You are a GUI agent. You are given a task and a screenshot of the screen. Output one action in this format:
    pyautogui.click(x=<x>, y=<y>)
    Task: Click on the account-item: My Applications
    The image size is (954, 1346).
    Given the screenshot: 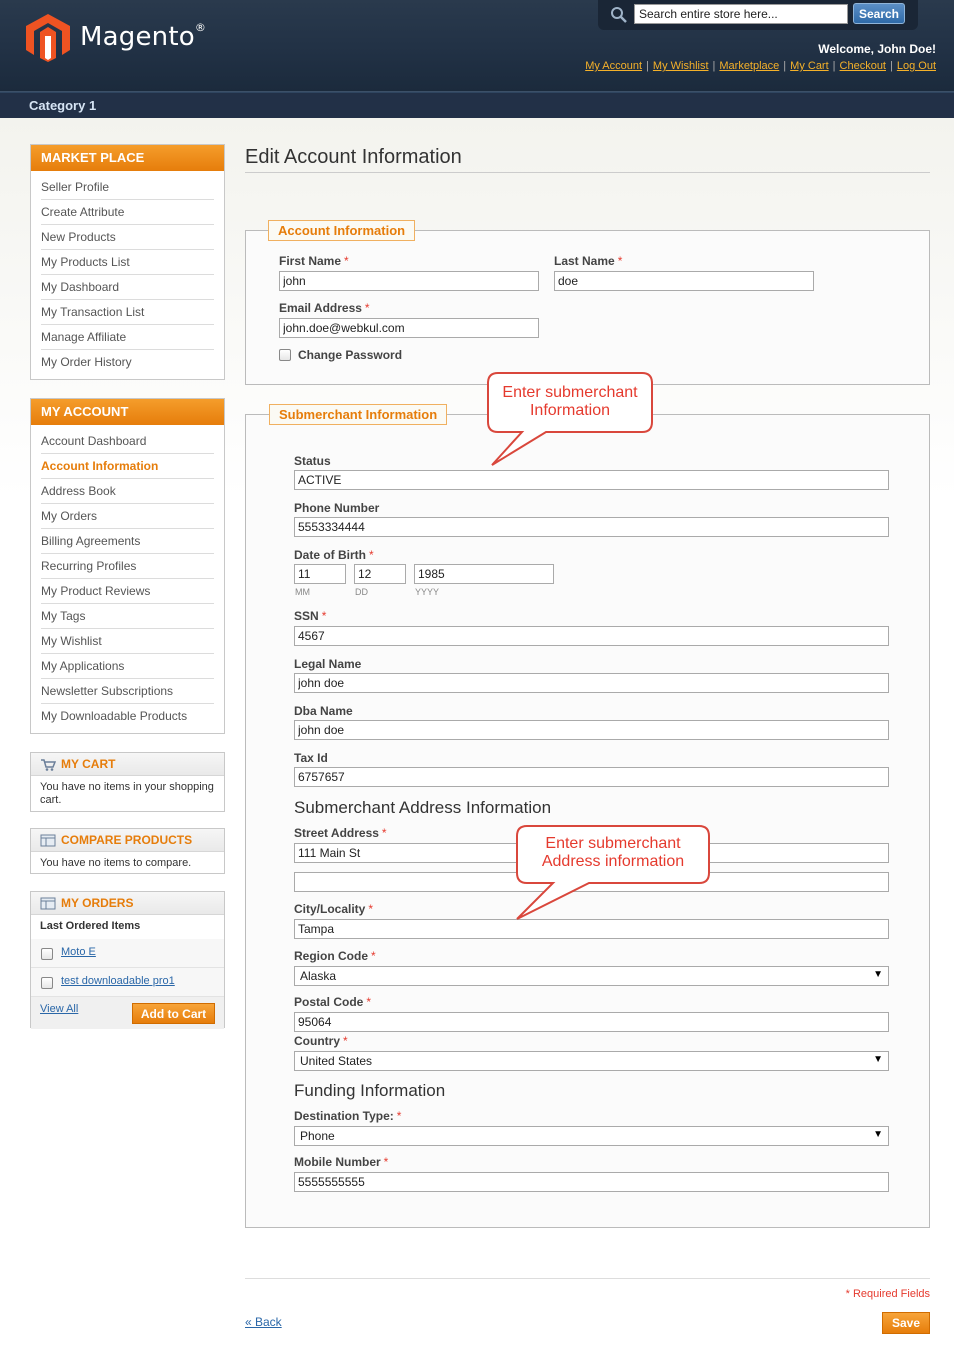 What is the action you would take?
    pyautogui.click(x=127, y=666)
    